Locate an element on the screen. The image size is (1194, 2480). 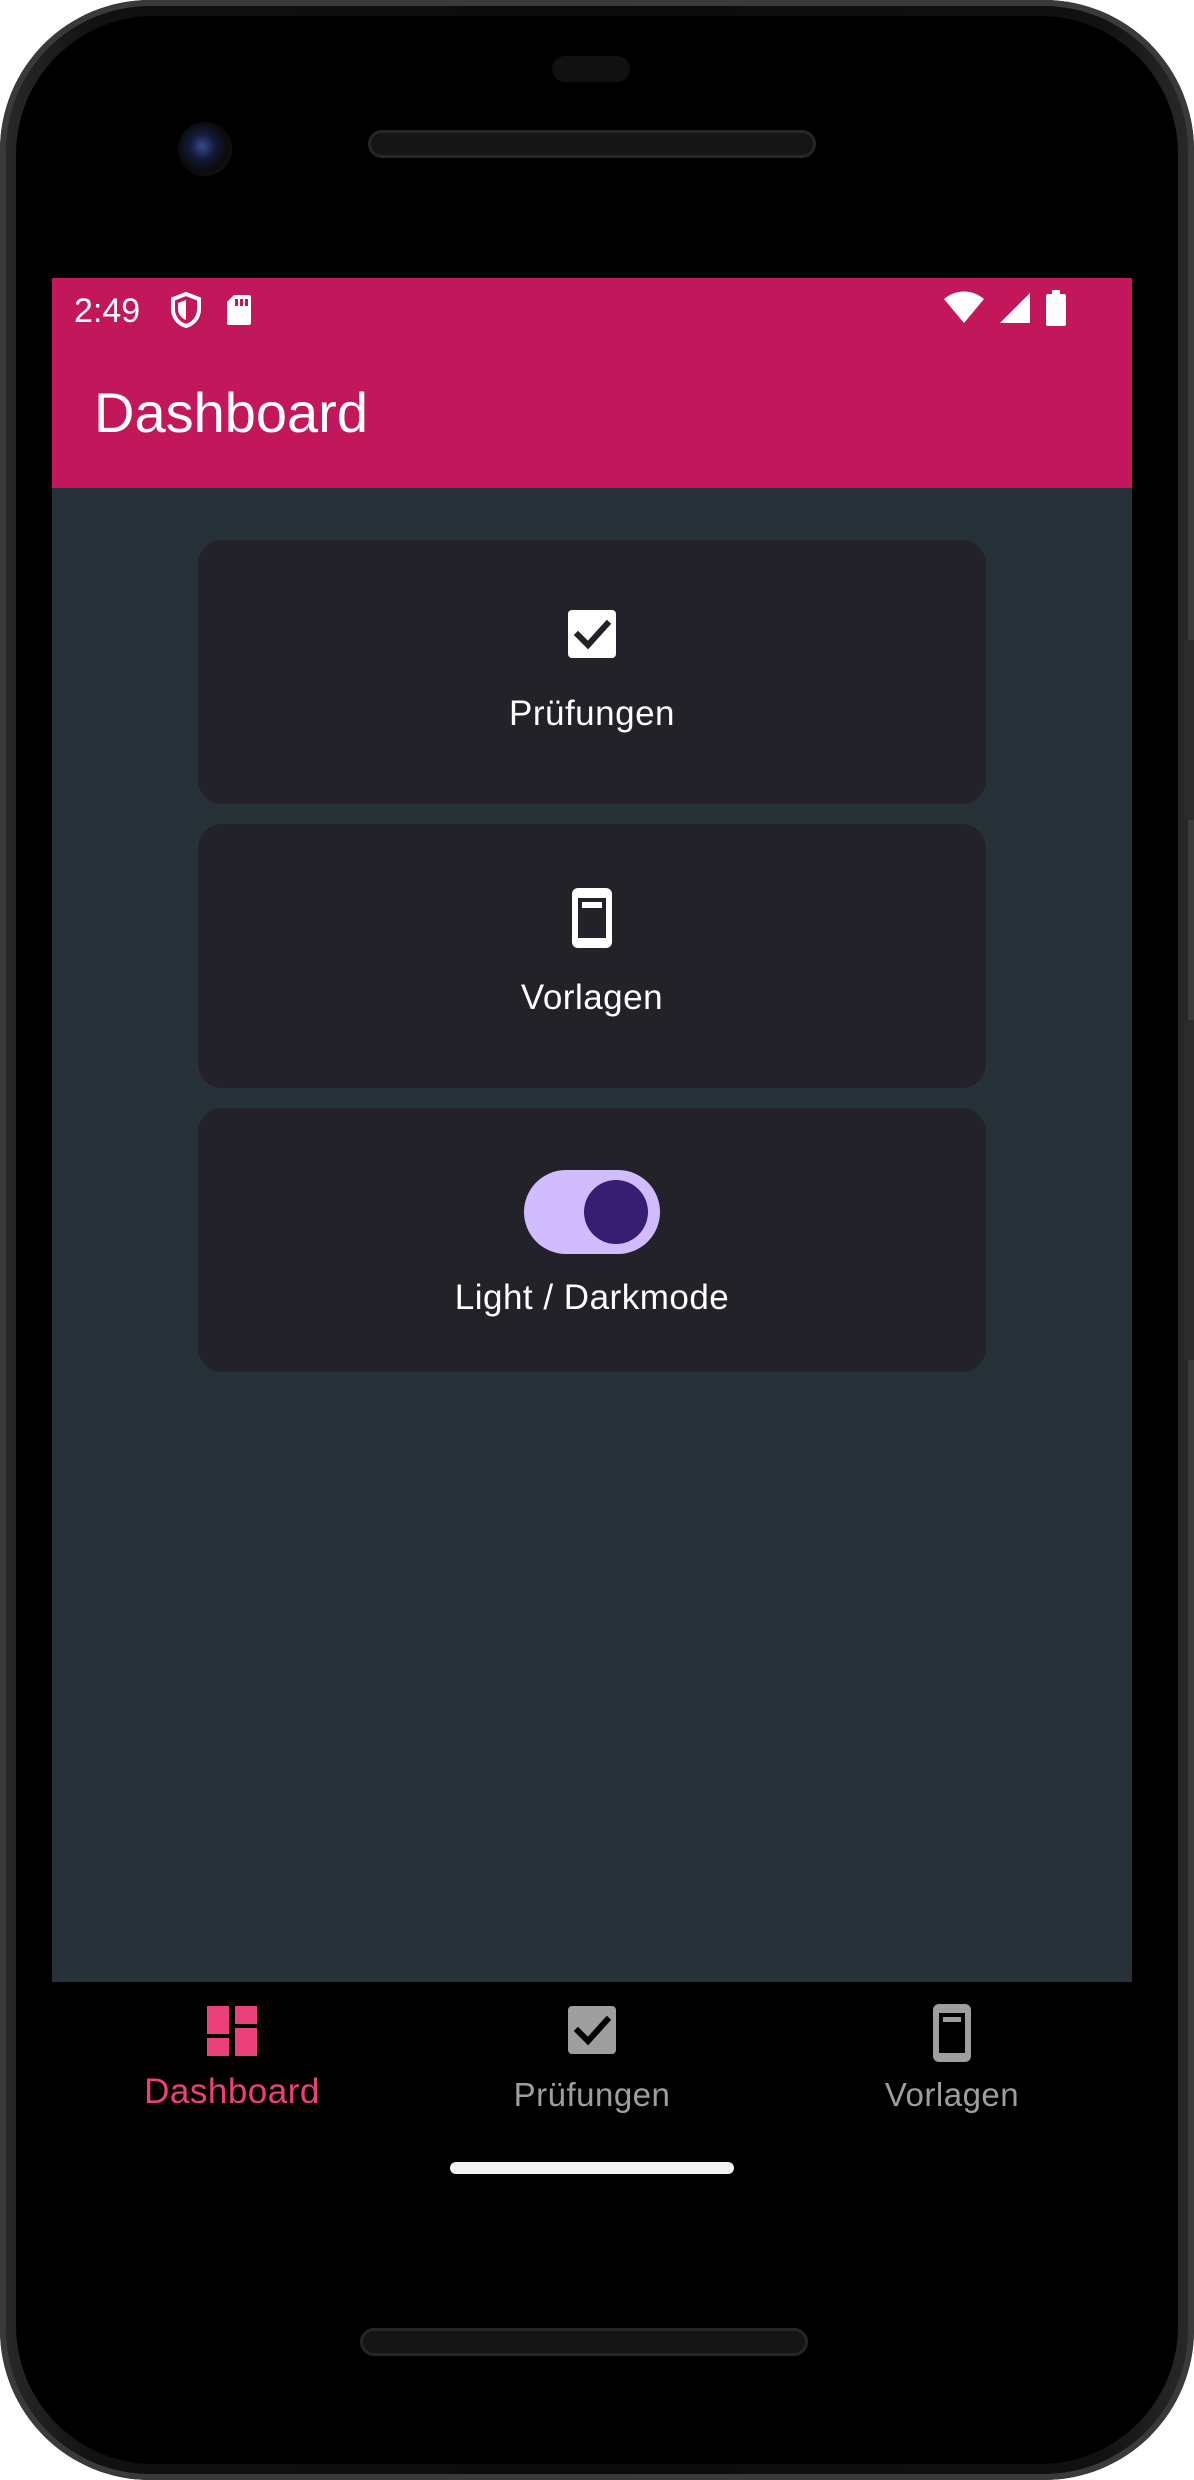
home-indicator is located at coordinates (592, 2168).